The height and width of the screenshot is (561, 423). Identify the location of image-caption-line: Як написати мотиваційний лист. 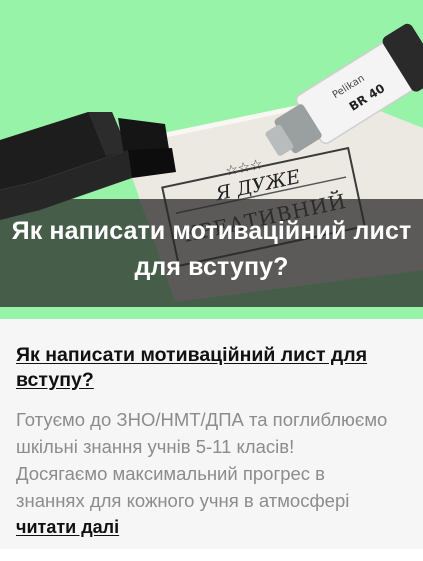
(211, 231).